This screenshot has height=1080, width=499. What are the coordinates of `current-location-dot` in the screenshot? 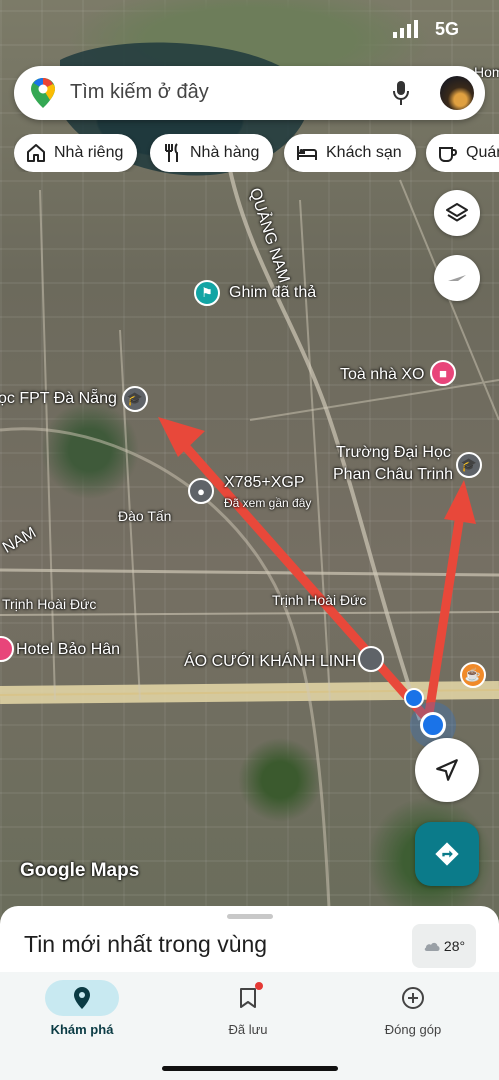 It's located at (433, 725).